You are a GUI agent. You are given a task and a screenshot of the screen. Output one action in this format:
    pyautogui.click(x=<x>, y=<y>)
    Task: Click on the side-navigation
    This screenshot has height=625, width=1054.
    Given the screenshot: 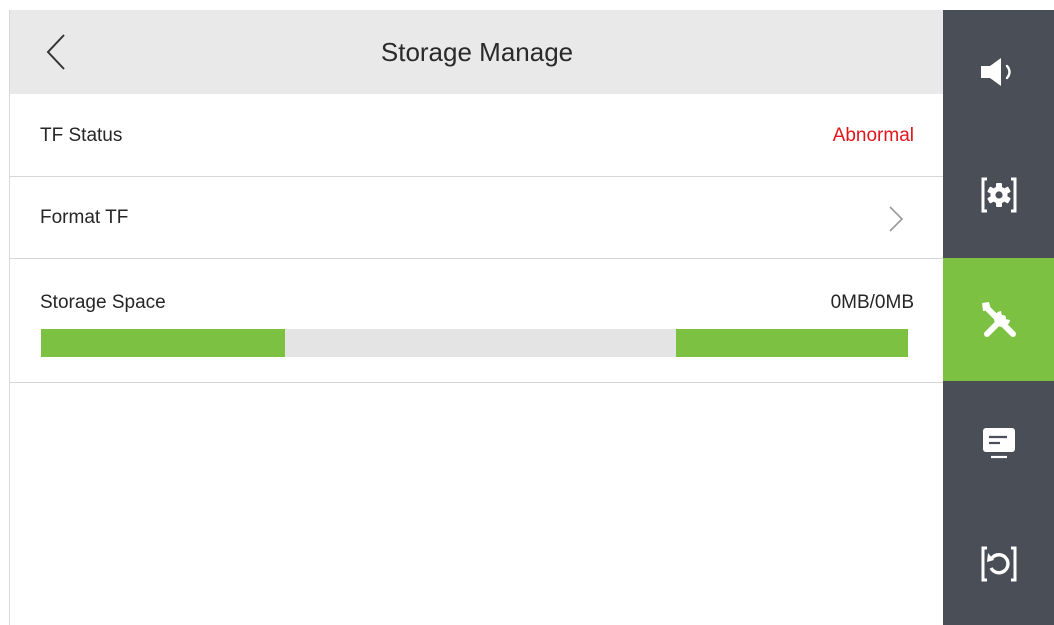 What is the action you would take?
    pyautogui.click(x=998, y=317)
    